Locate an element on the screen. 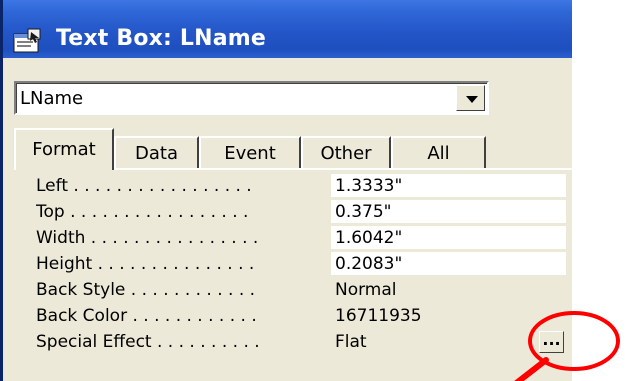  property-value: 0.375" is located at coordinates (363, 212).